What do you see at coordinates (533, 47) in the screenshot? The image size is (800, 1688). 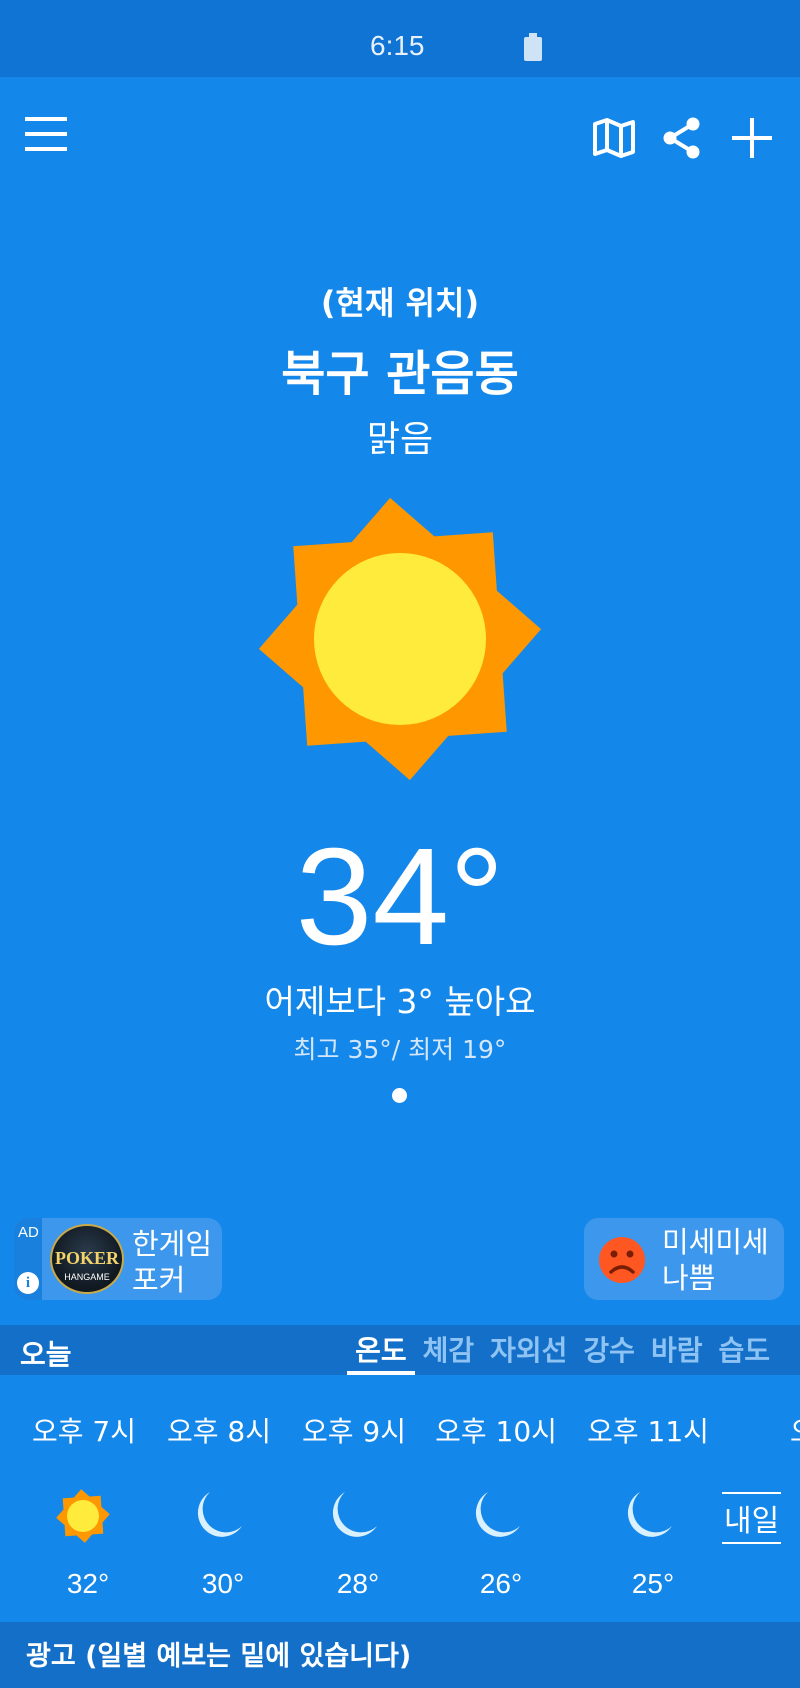 I see `battery-icon` at bounding box center [533, 47].